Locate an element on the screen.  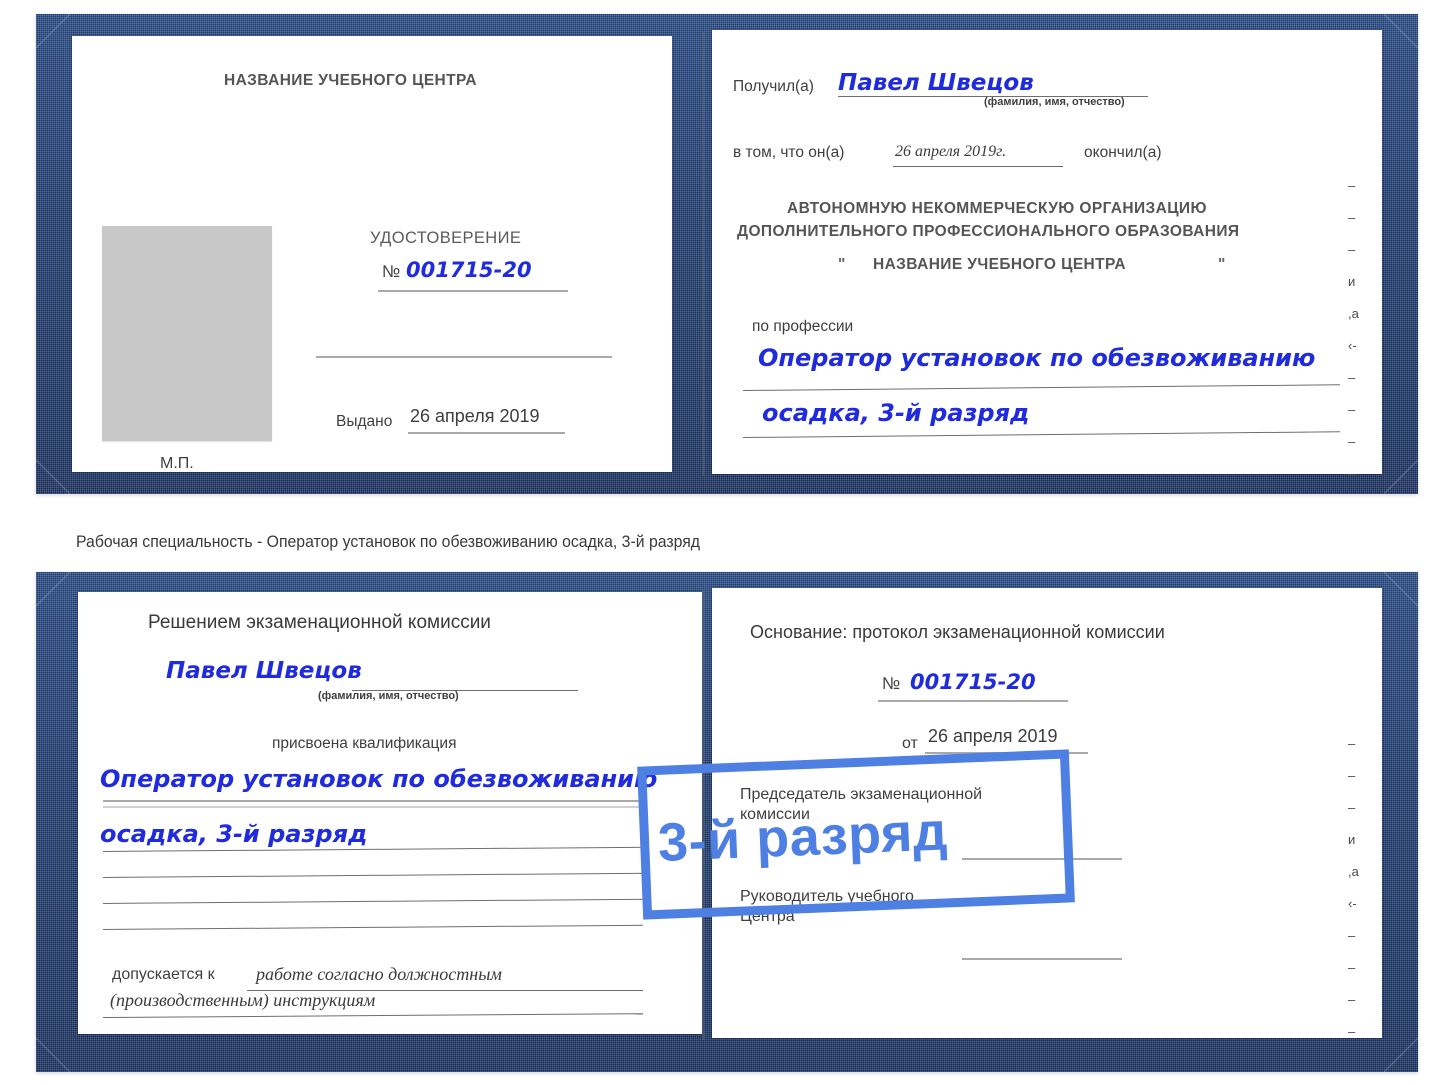
issued-rule is located at coordinates (486, 433).